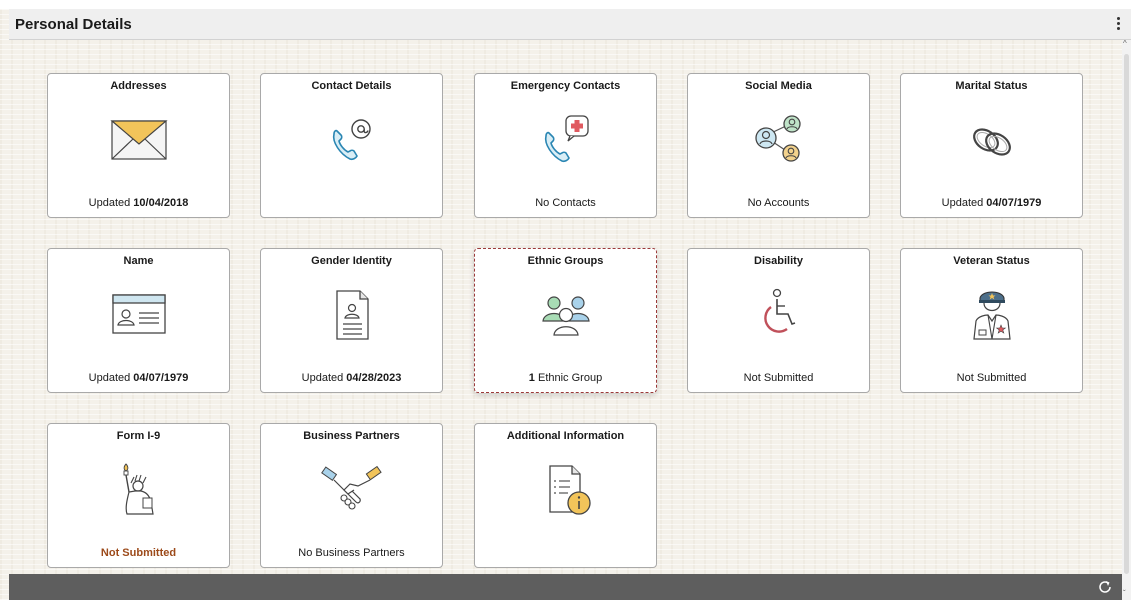 This screenshot has height=600, width=1131. Describe the element at coordinates (779, 310) in the screenshot. I see `wheelchair-icon` at that location.